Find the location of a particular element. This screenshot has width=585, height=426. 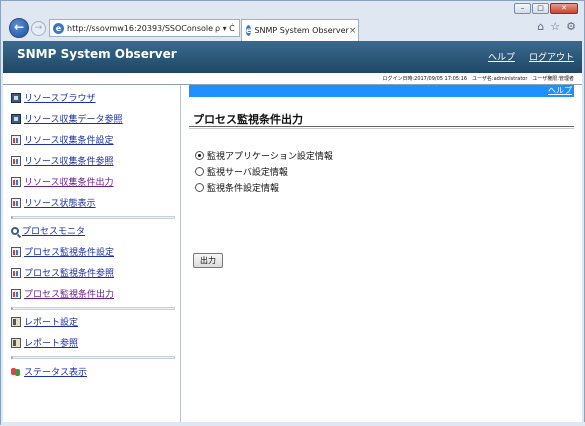

option-server-settings: 監視サーバ設定情報 is located at coordinates (241, 171).